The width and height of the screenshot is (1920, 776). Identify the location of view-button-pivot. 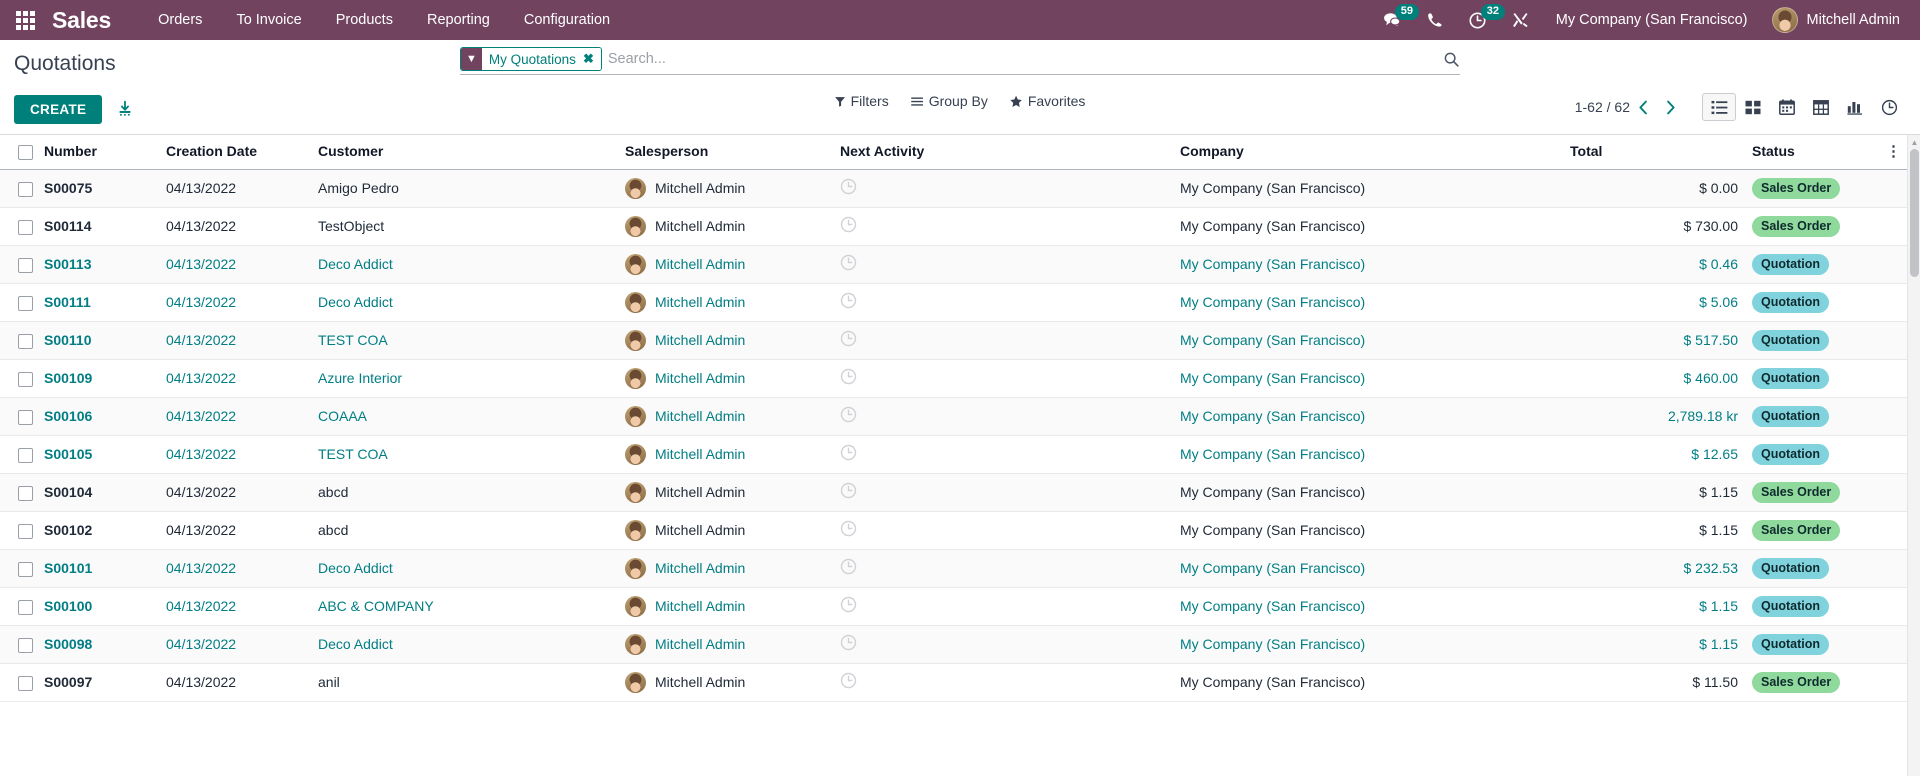
(1821, 107).